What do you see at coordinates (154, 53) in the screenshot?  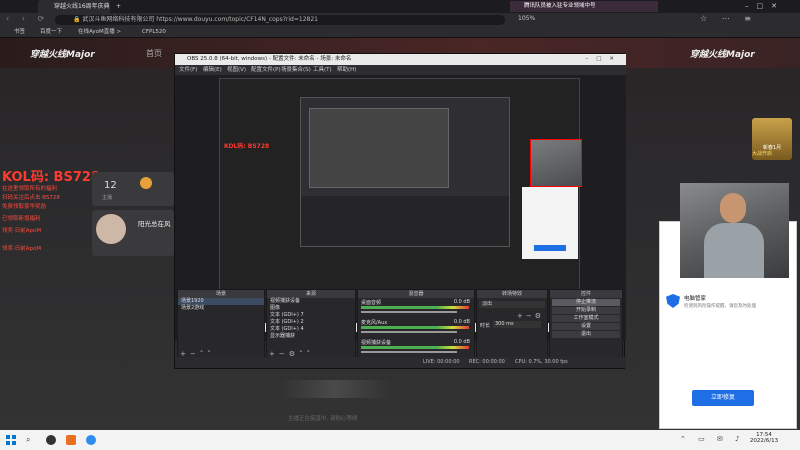 I see `nav-home: 首页` at bounding box center [154, 53].